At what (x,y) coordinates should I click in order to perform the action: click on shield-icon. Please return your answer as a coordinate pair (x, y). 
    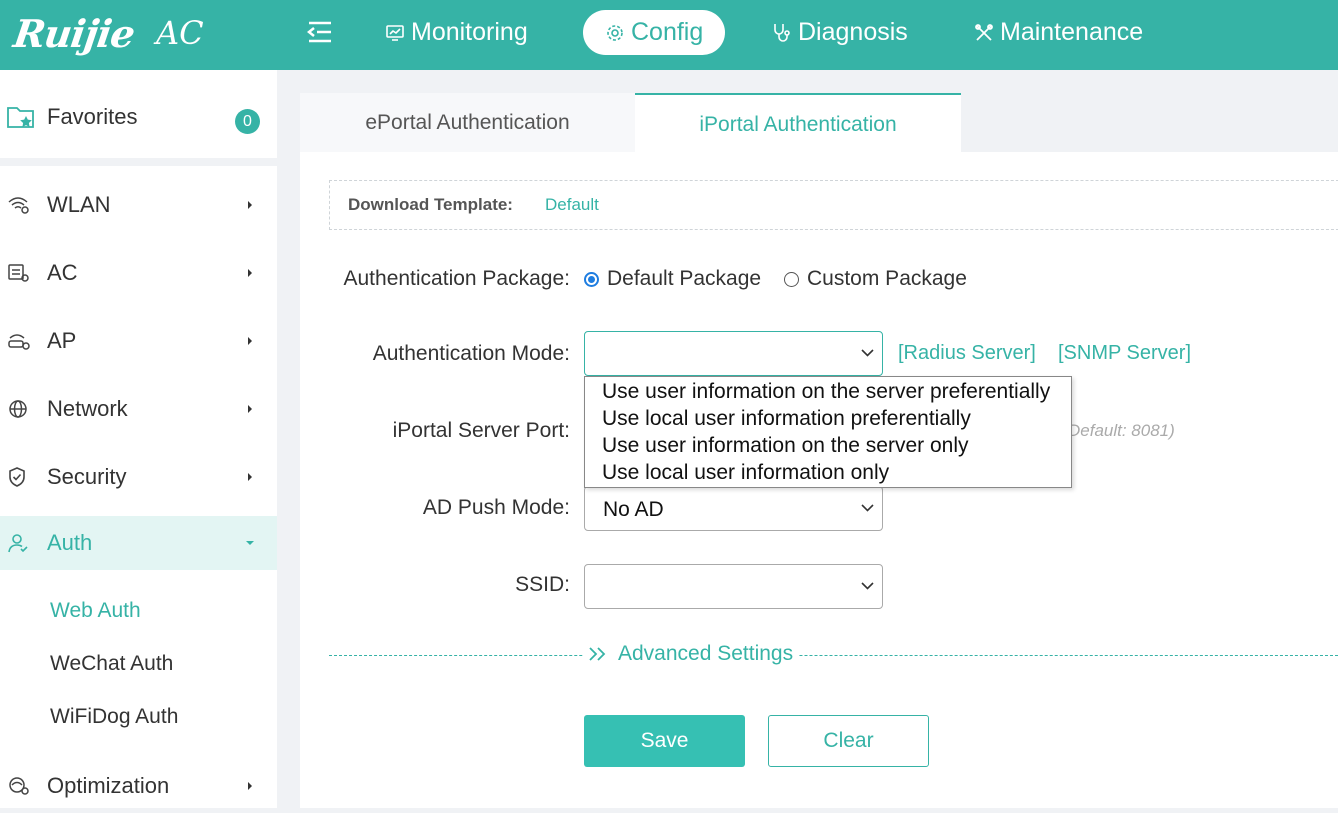
    Looking at the image, I should click on (17, 477).